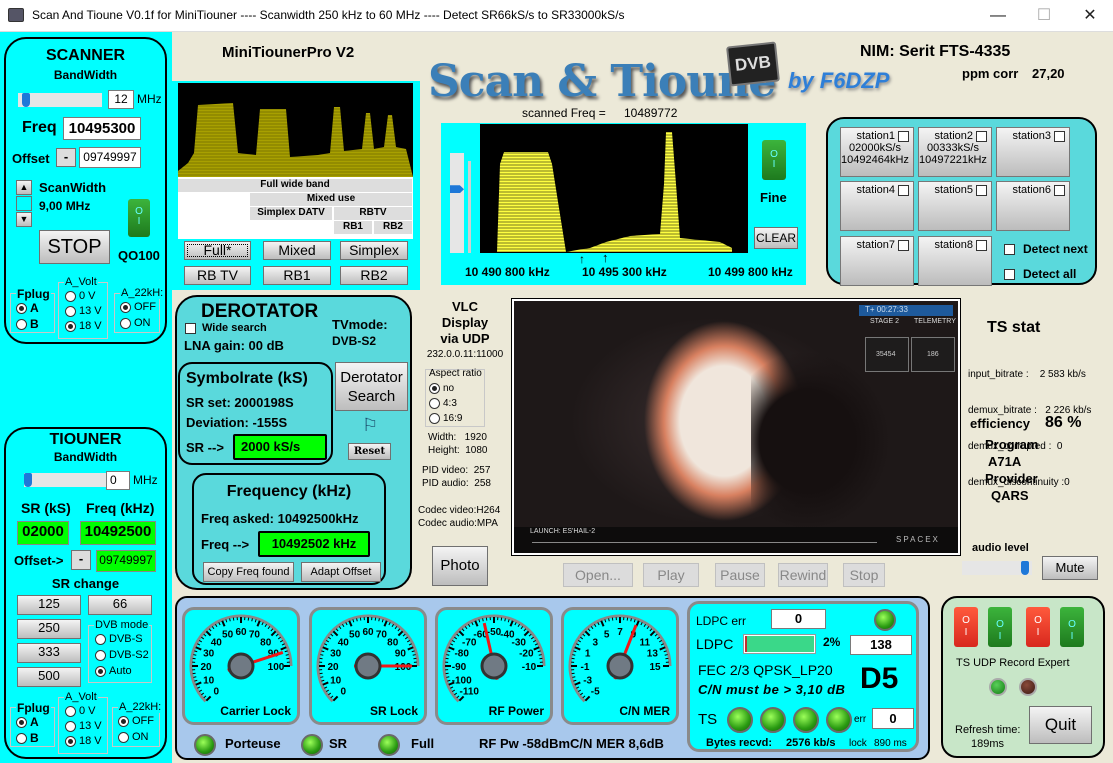 Image resolution: width=1113 pixels, height=763 pixels. Describe the element at coordinates (1033, 206) in the screenshot. I see `station-button-6: station6` at that location.